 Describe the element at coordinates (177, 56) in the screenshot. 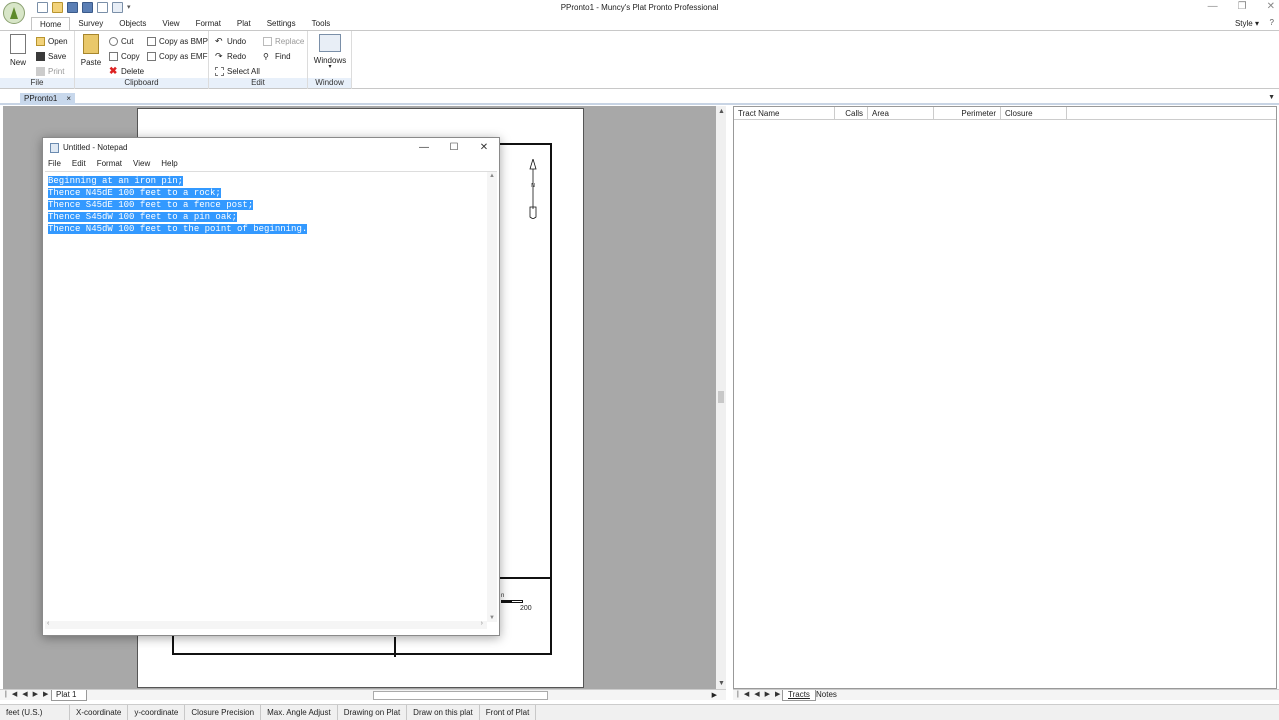

I see `copy-as-emf-button: Copy as EMF` at that location.